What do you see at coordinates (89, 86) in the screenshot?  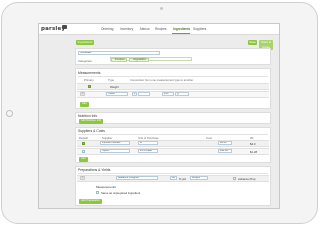 I see `primary-radio` at bounding box center [89, 86].